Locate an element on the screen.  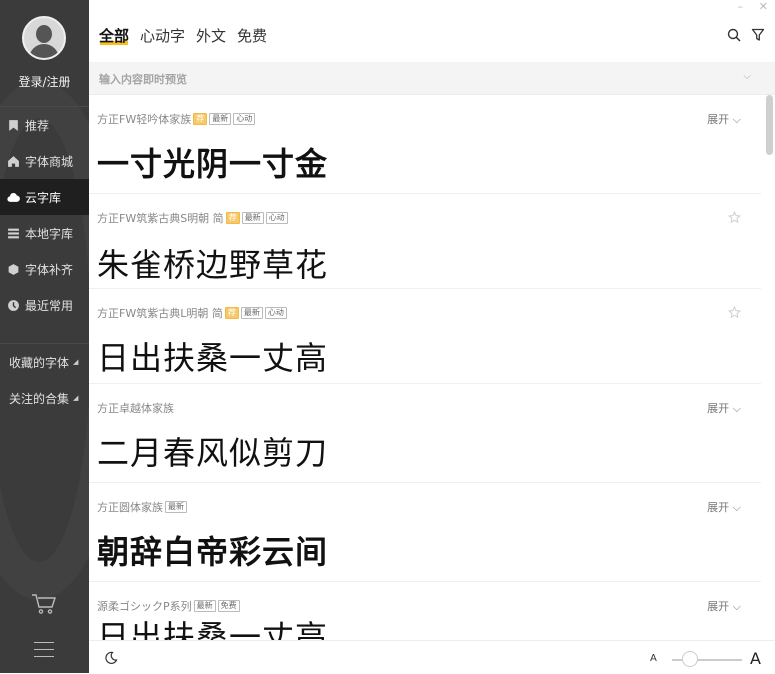
sidebar-item-label: 收藏的字体 is located at coordinates (39, 362).